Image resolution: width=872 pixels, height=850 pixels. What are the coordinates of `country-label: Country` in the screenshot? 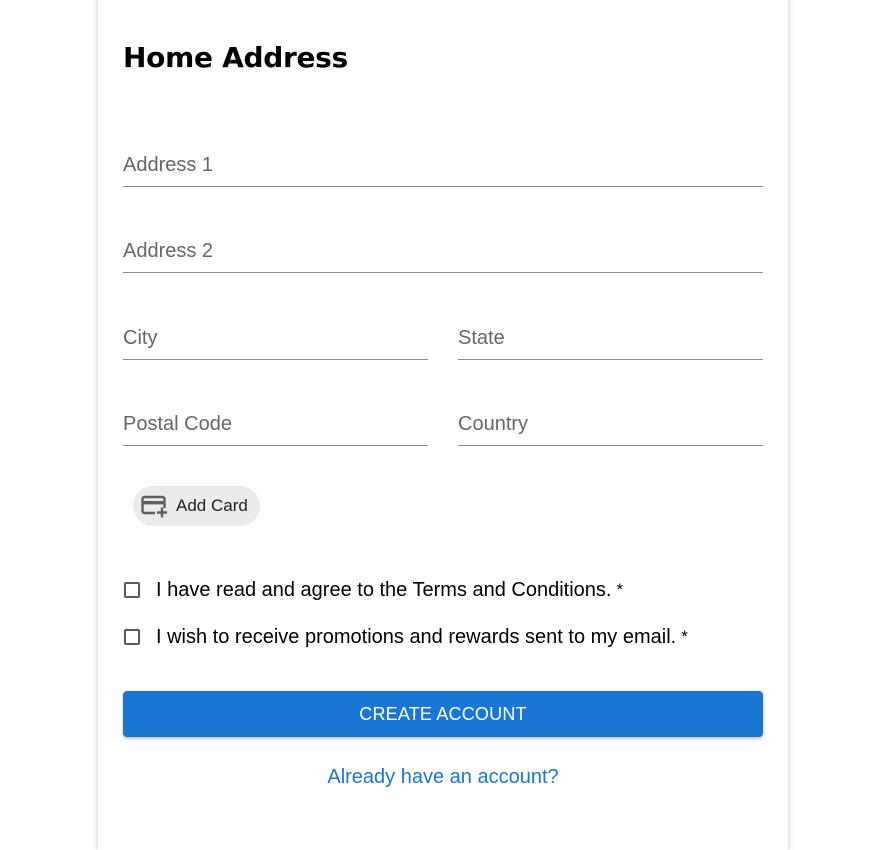 It's located at (493, 424).